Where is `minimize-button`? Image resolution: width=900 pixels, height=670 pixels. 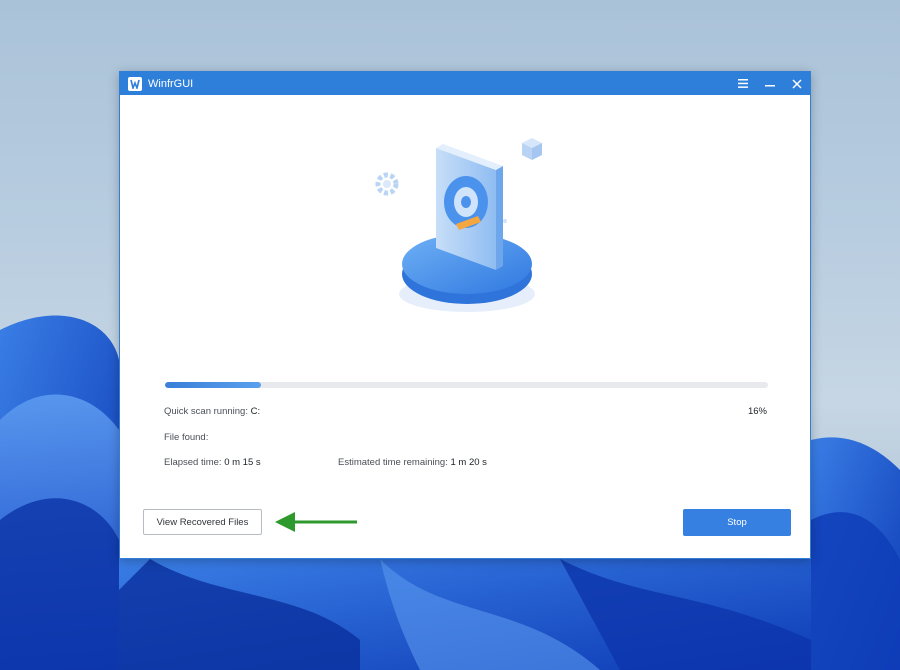 minimize-button is located at coordinates (769, 83).